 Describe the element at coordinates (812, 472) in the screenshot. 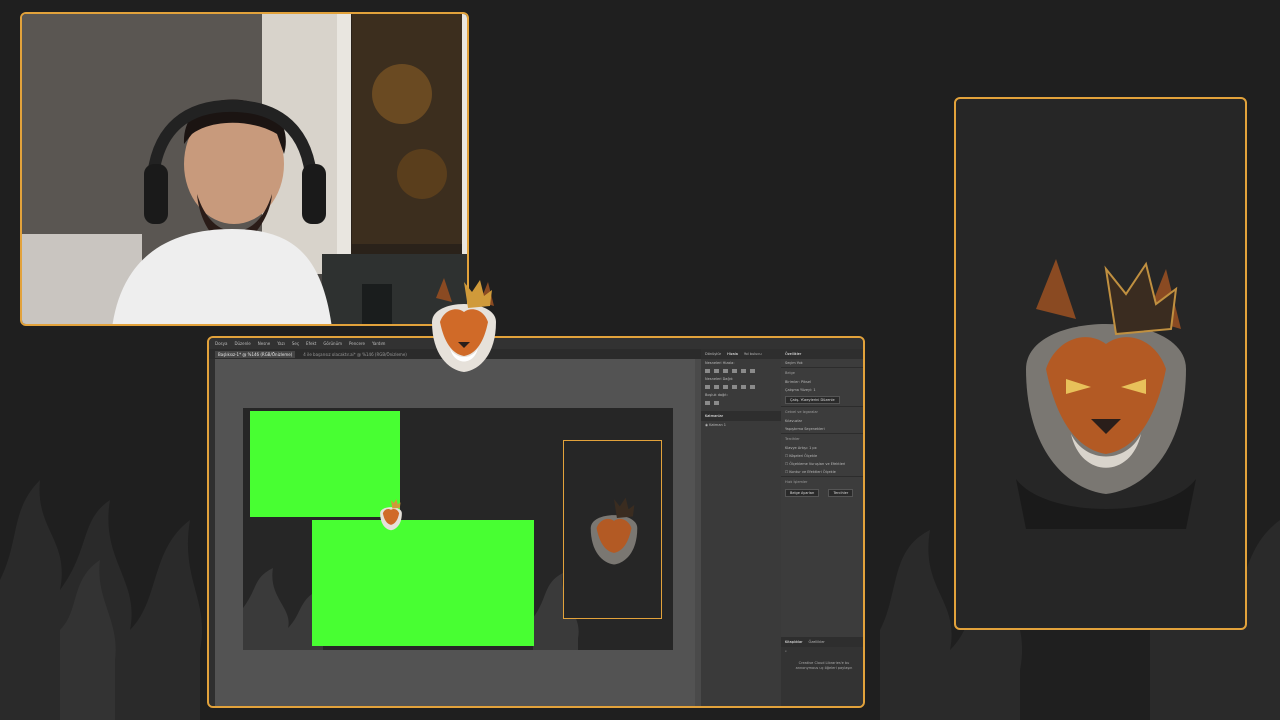

I see `option-label: Kontur ve Efektleri Ölçekle` at that location.